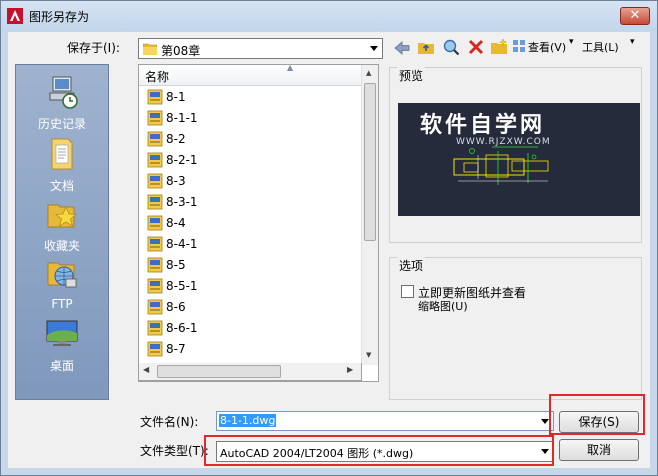 The width and height of the screenshot is (658, 476). I want to click on view-menu: 查看(V), so click(547, 47).